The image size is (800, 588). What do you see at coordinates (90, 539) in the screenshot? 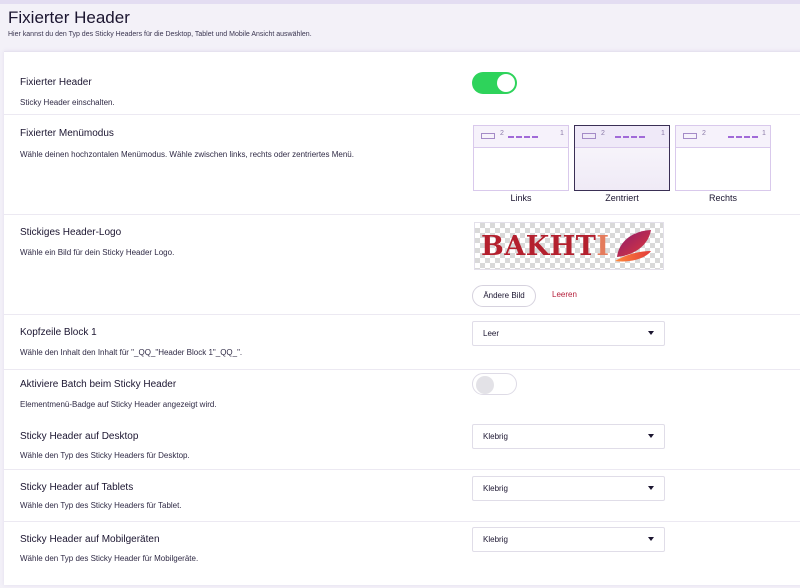
I see `mobile-label: Sticky Header auf Mobilgeräten` at bounding box center [90, 539].